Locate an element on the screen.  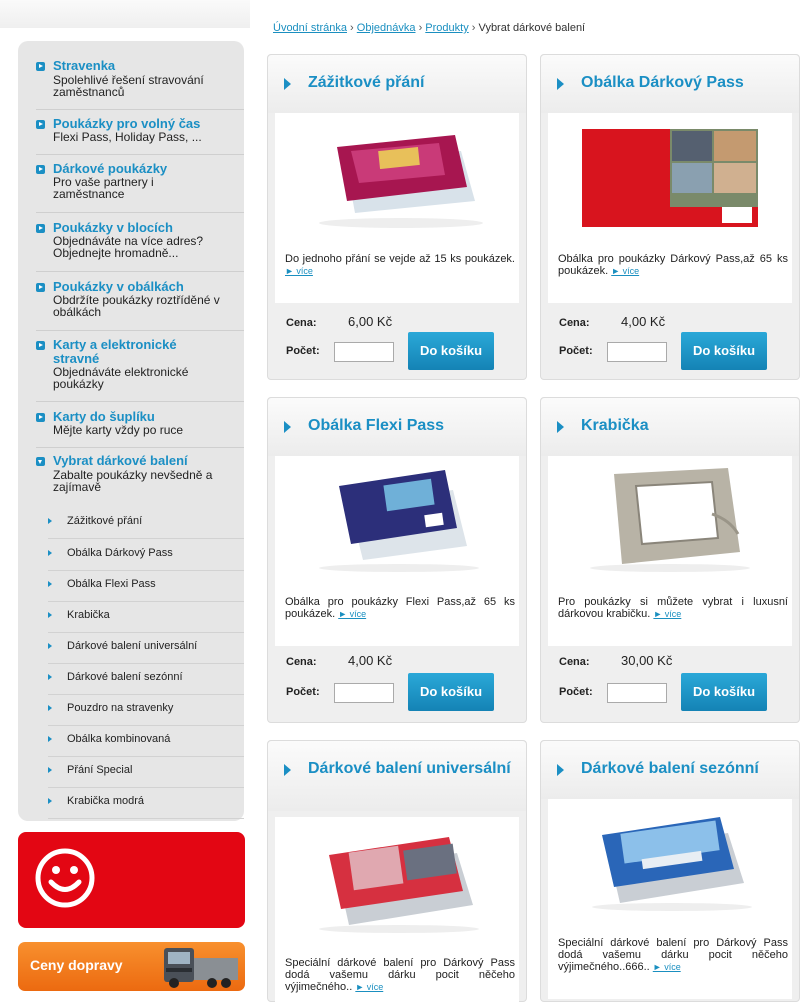
sidebar-item-desc: Mějte karty vždy po ruce is located at coordinates (118, 430).